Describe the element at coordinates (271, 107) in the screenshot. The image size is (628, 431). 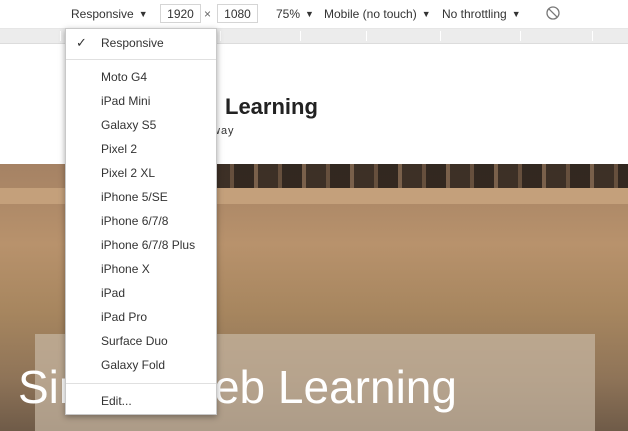
I see `site-title: Learning` at that location.